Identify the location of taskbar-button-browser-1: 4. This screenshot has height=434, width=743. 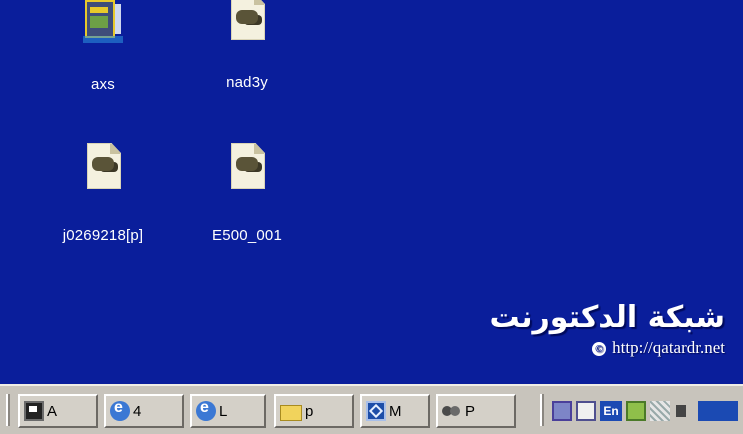
(144, 411).